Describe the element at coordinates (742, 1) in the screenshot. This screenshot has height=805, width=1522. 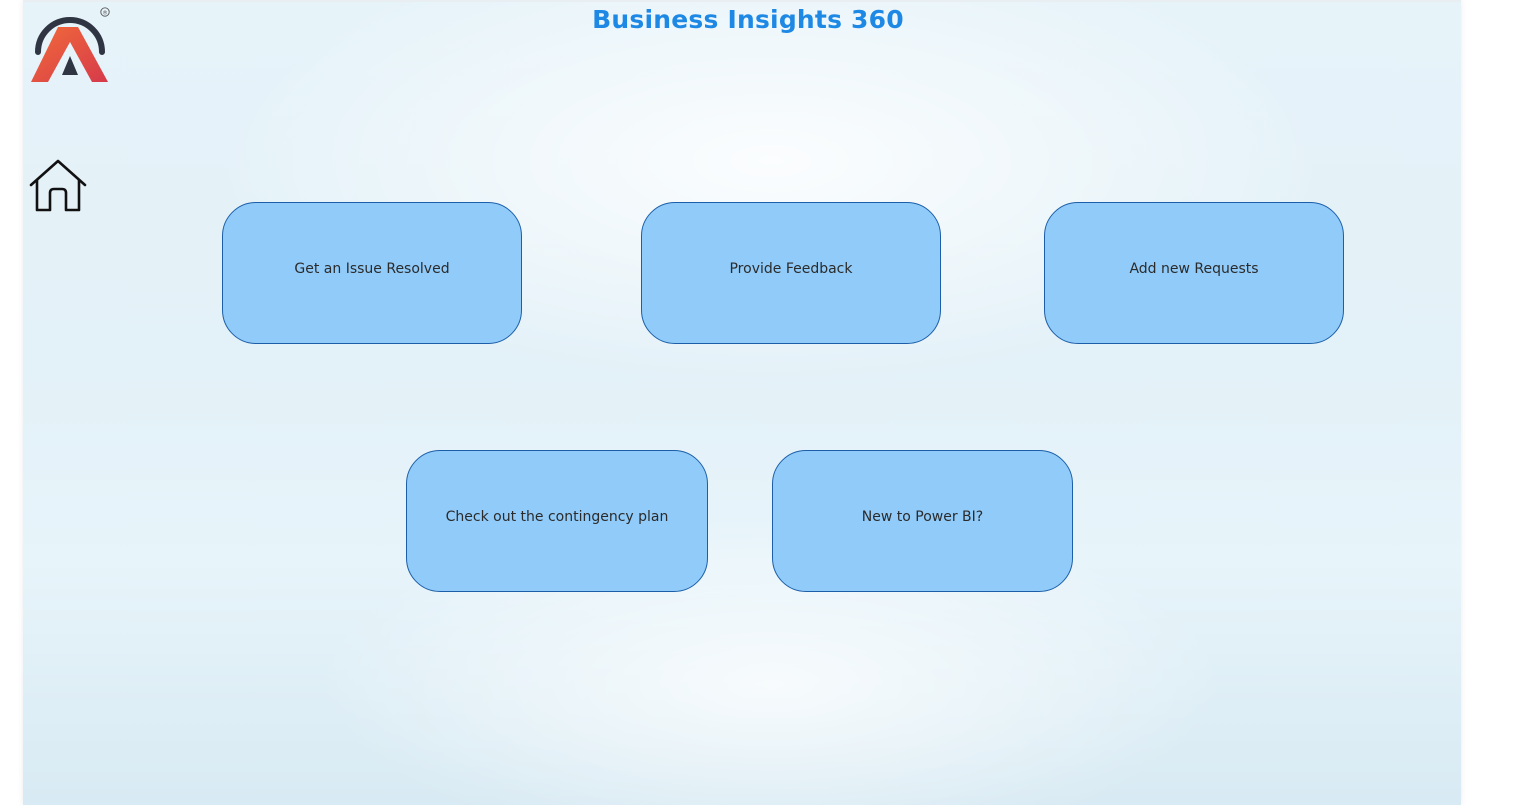
I see `top-divider` at that location.